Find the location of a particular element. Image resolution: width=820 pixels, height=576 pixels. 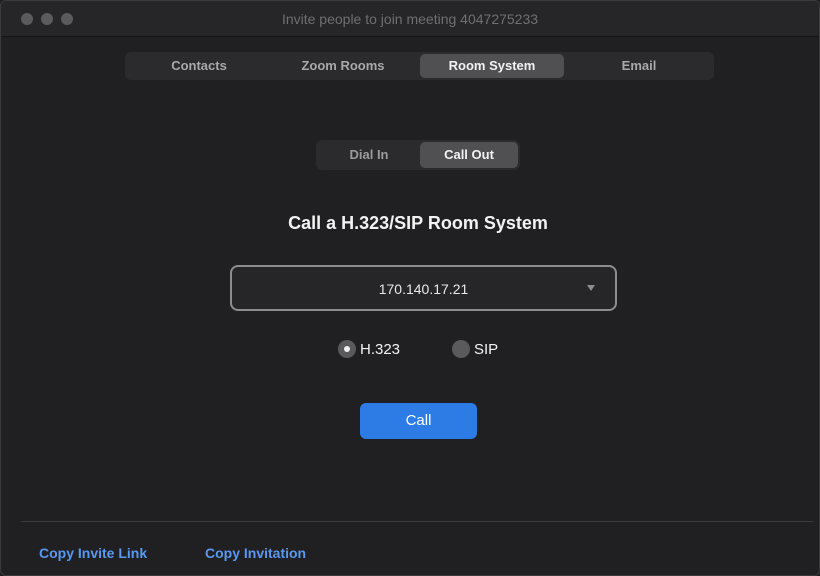

dial-in-option: Dial In is located at coordinates (369, 155).